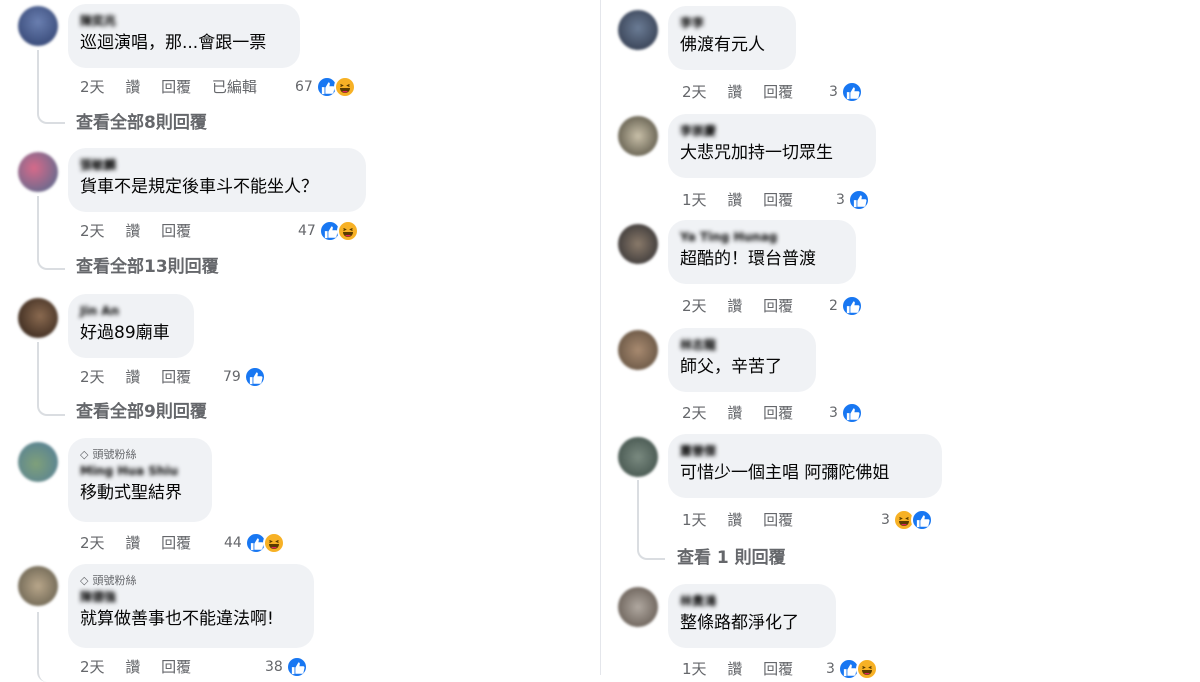 The width and height of the screenshot is (1200, 682). I want to click on commenter-name: 陳奕兆, so click(184, 21).